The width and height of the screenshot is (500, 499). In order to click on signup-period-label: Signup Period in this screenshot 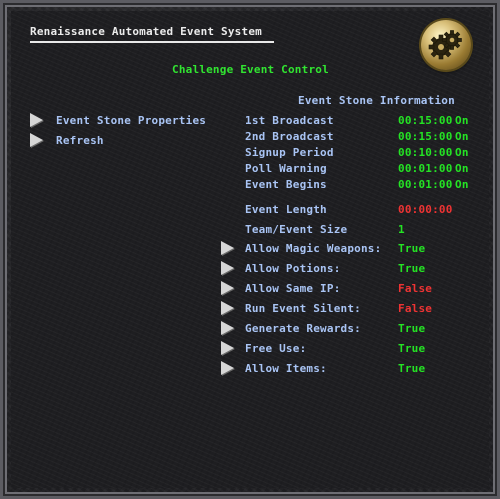, I will do `click(289, 152)`.